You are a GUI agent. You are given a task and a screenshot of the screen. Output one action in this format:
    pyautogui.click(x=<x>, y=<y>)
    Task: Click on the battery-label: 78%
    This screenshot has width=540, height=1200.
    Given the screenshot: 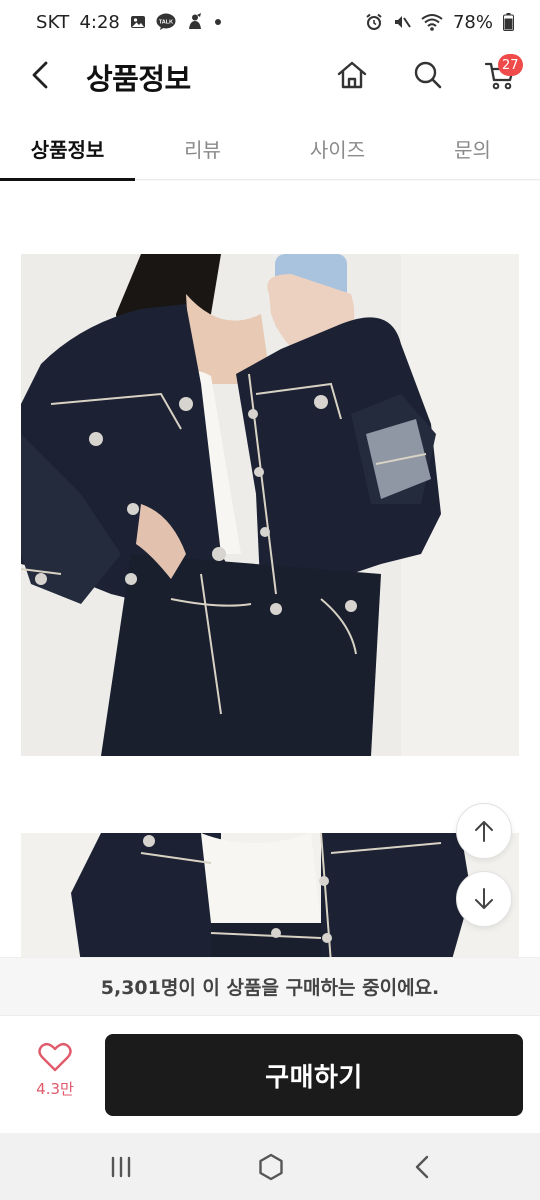 What is the action you would take?
    pyautogui.click(x=472, y=22)
    